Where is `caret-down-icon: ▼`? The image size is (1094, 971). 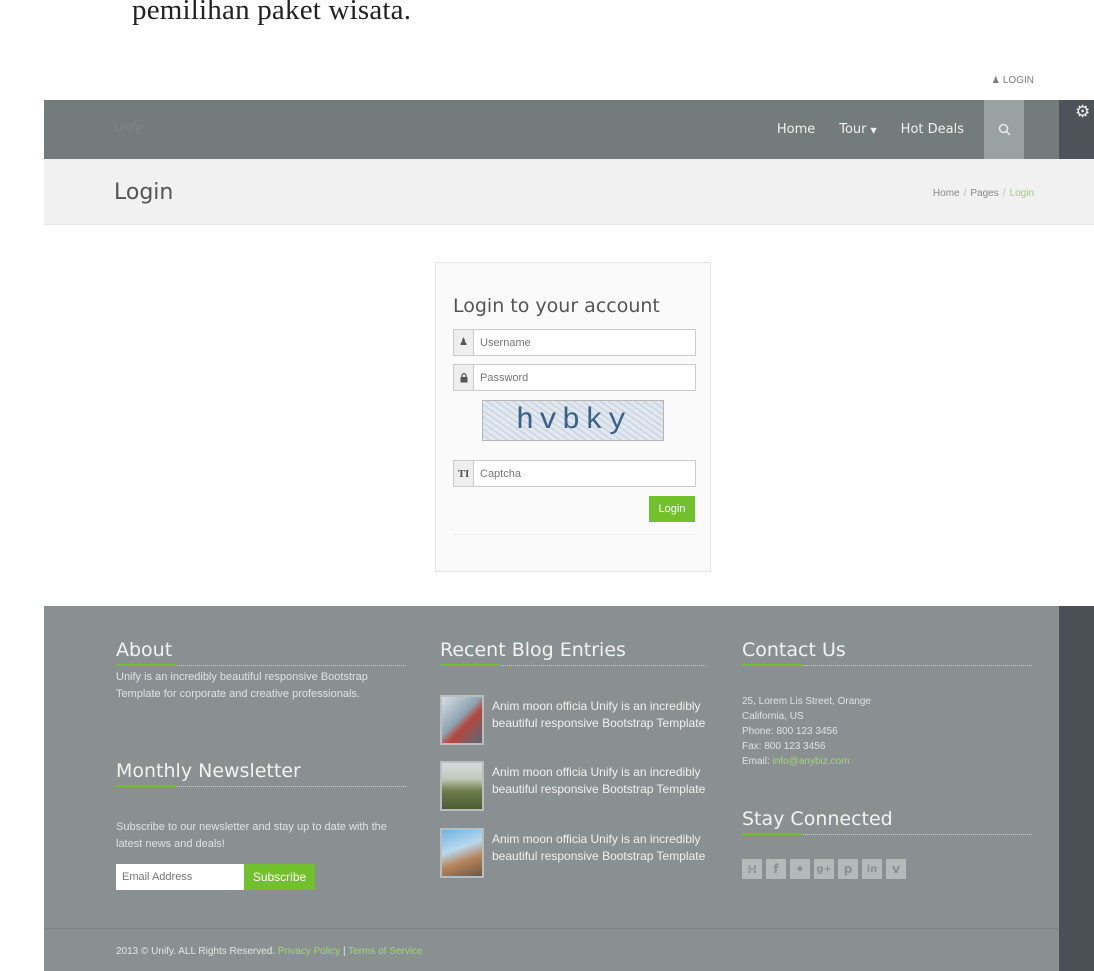 caret-down-icon: ▼ is located at coordinates (873, 130).